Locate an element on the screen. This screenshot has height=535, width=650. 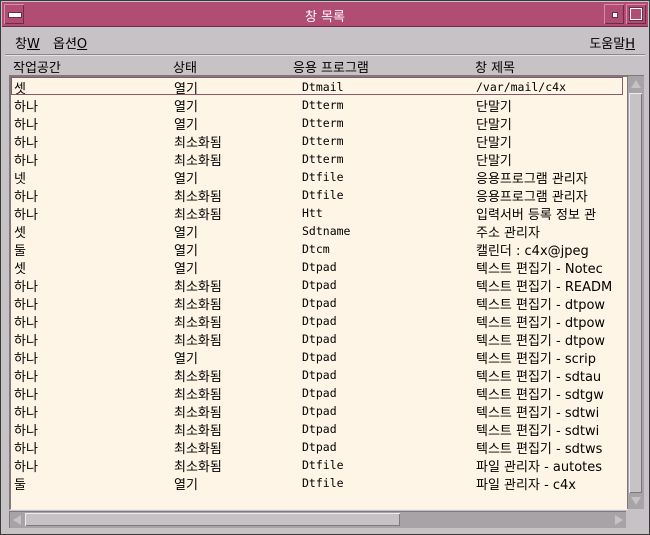
list-item: 하나 최소화됨 Dtfile 응용프로그램 관리자 is located at coordinates (317, 195).